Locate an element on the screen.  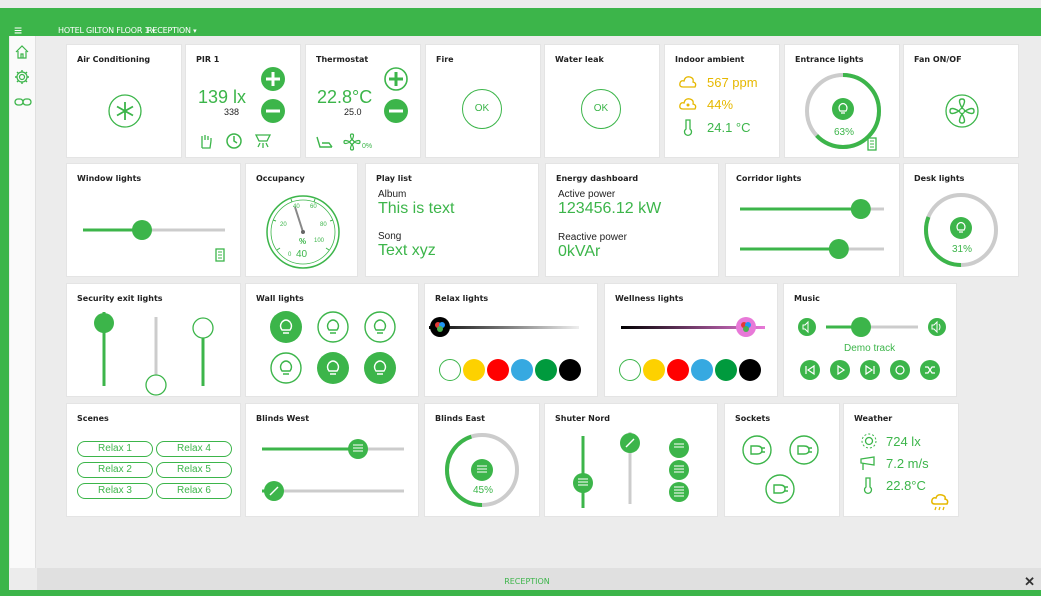
side-nav is located at coordinates (23, 302).